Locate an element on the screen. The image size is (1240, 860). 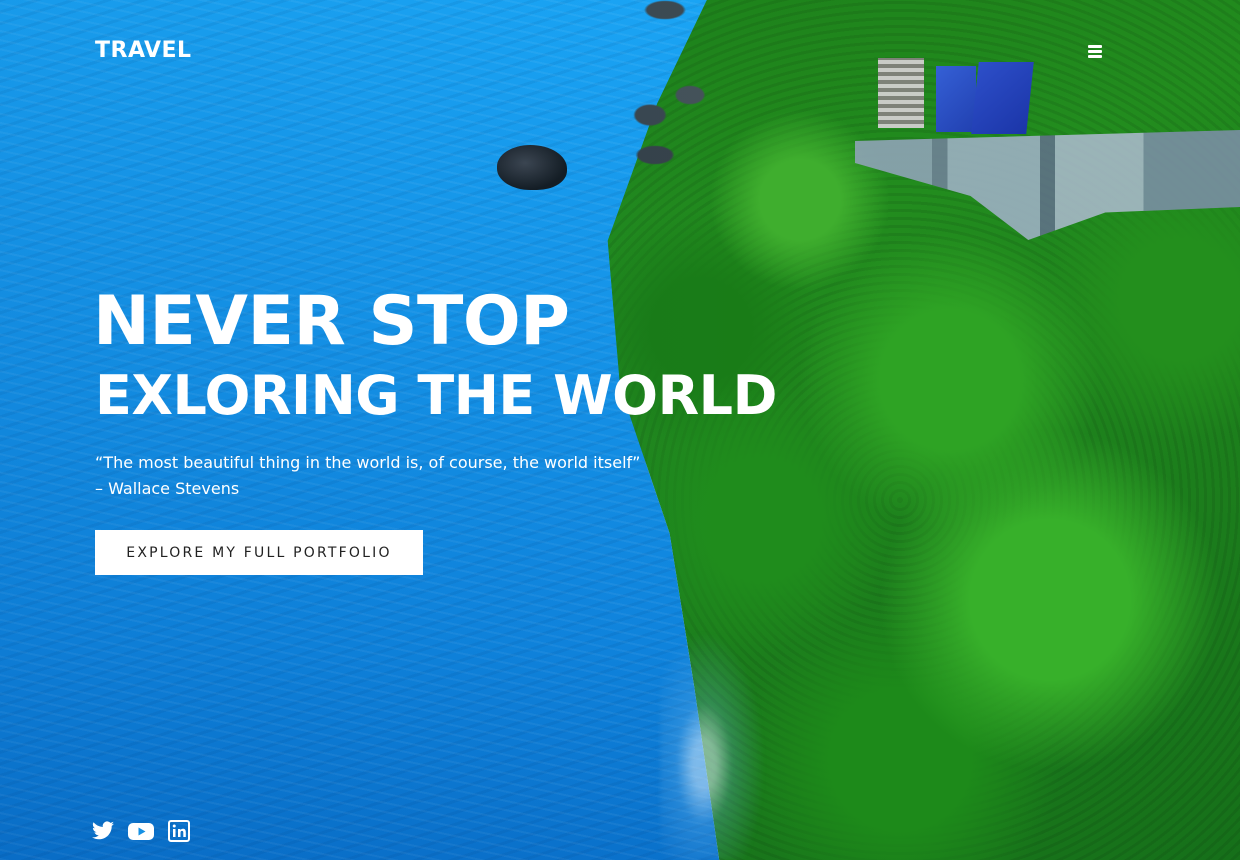
twitter-icon is located at coordinates (103, 831).